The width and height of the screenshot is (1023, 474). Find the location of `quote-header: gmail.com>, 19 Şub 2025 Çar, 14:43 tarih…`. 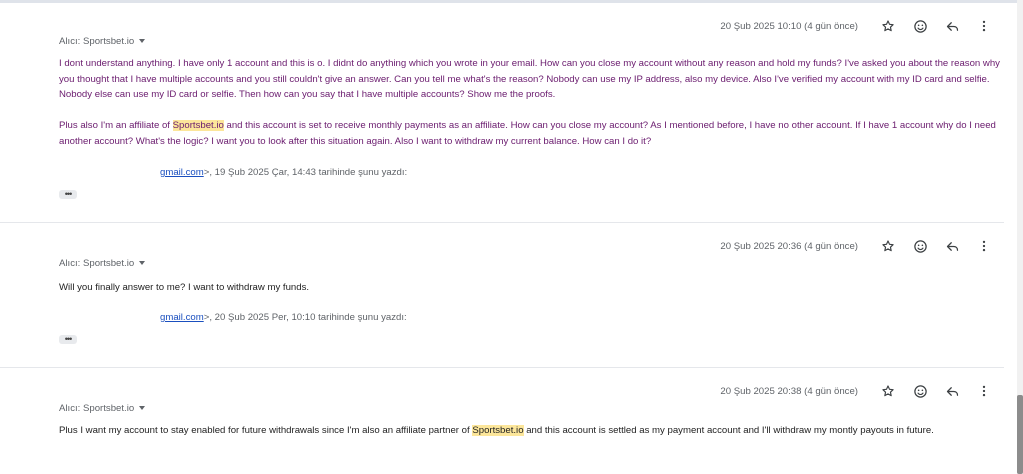

quote-header: gmail.com>, 19 Şub 2025 Çar, 14:43 tarih… is located at coordinates (284, 172).